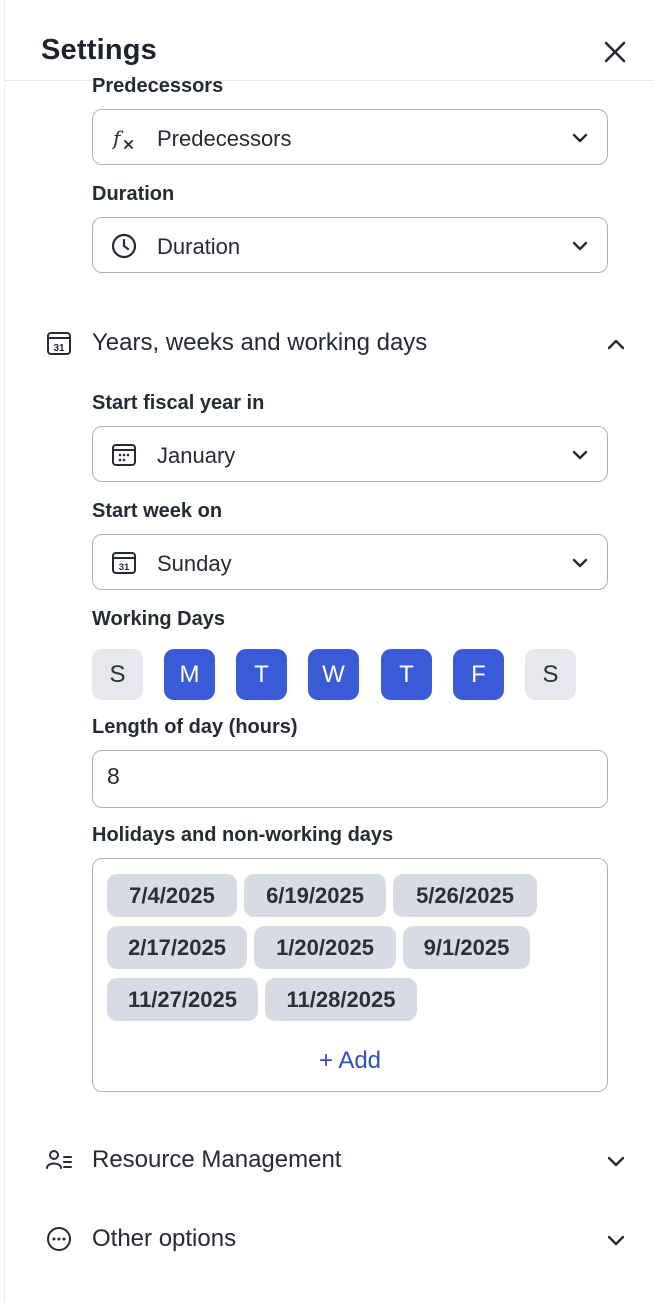  Describe the element at coordinates (243, 835) in the screenshot. I see `holidays-label: Holidays and non-working days` at that location.